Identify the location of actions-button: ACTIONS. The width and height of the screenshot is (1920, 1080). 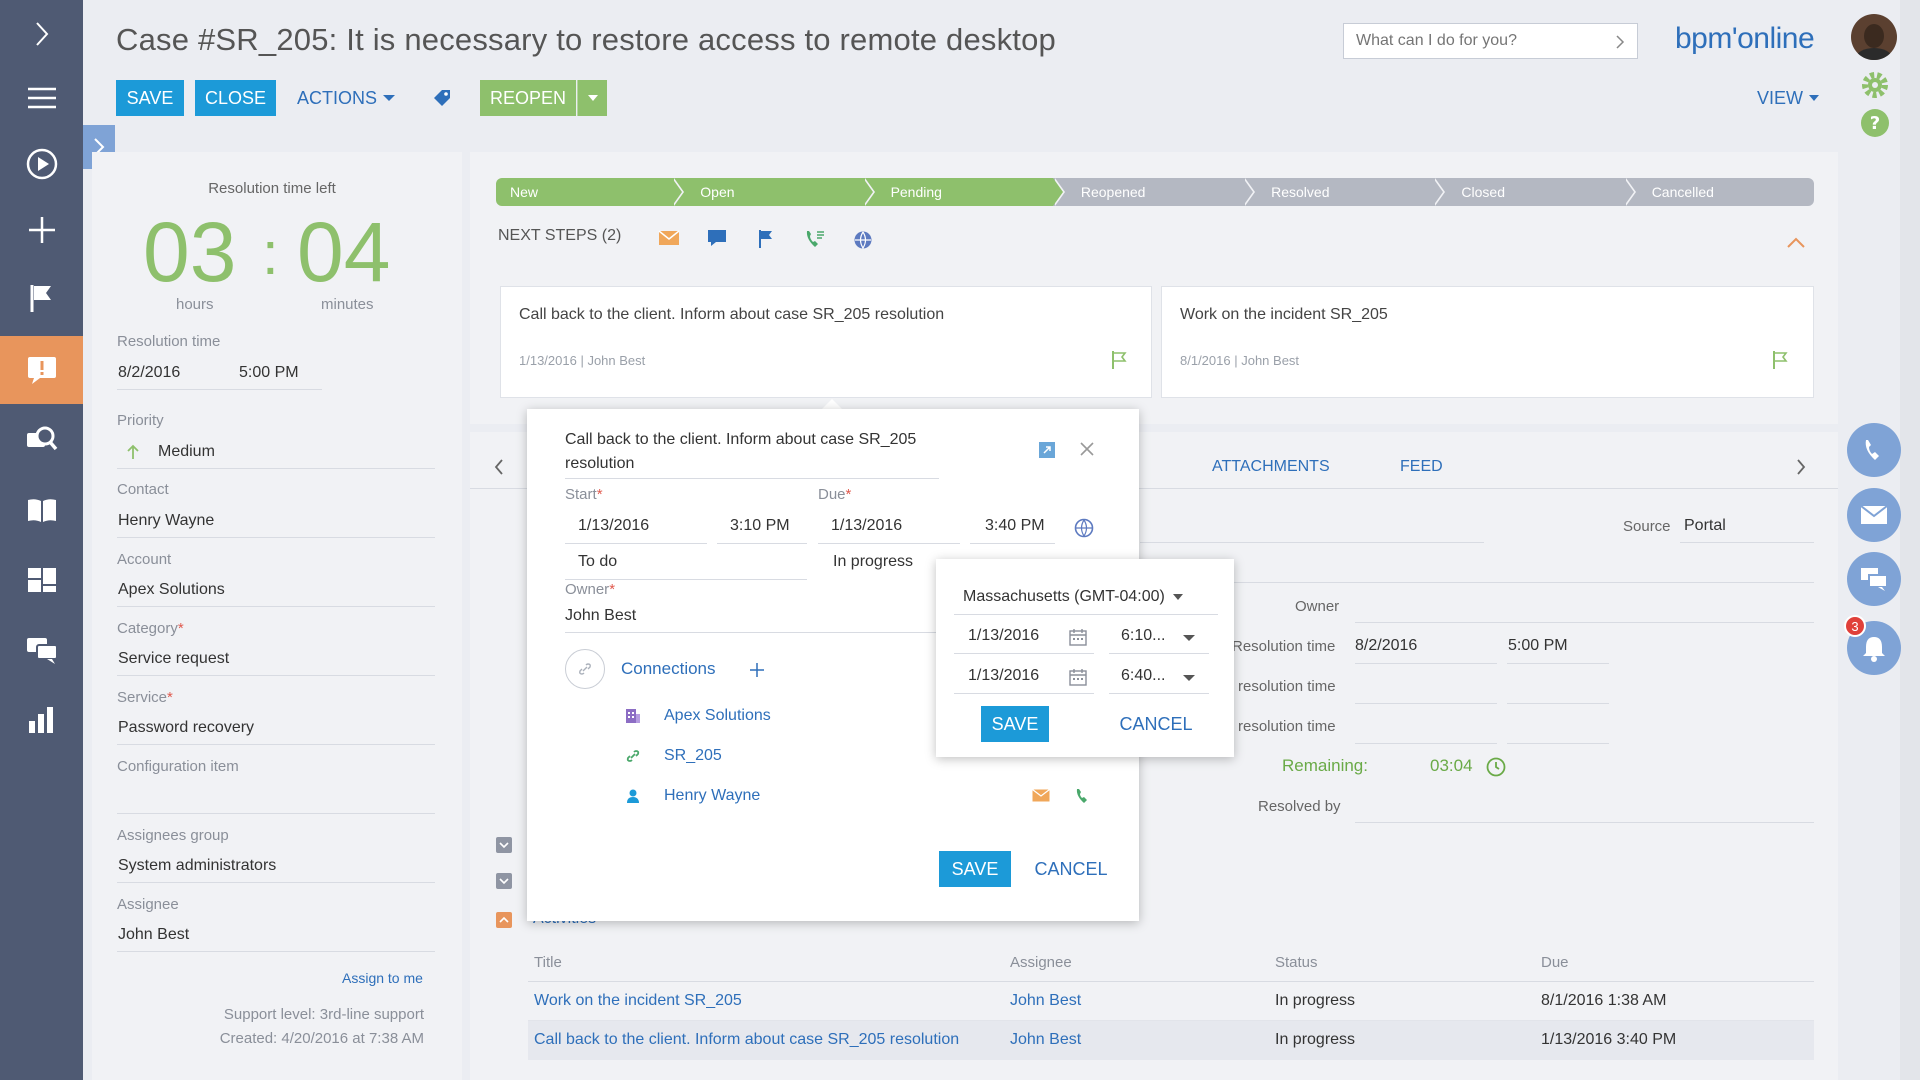
(346, 98).